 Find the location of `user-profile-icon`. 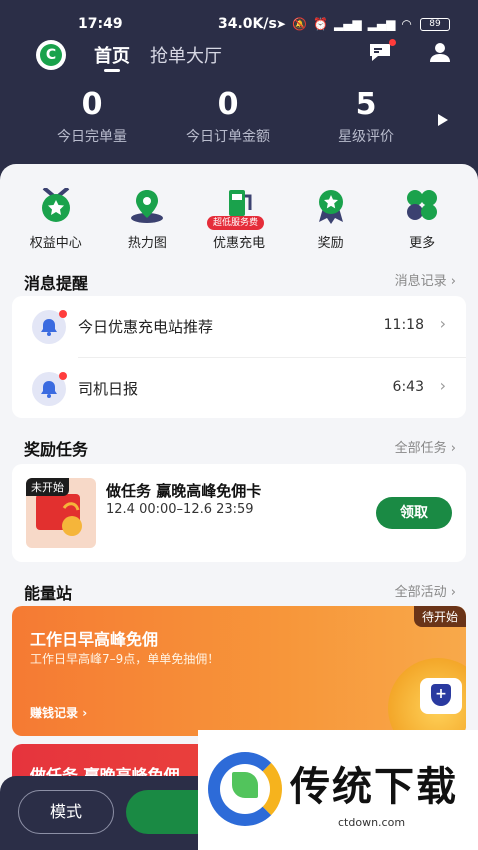

user-profile-icon is located at coordinates (440, 52).